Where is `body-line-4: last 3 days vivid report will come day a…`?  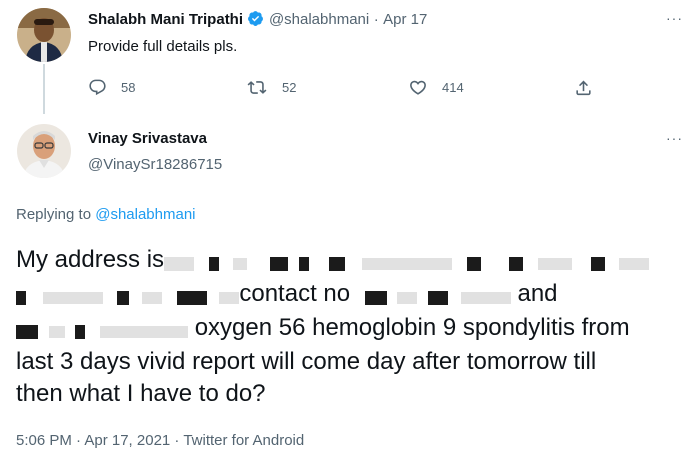 body-line-4: last 3 days vivid report will come day a… is located at coordinates (306, 361).